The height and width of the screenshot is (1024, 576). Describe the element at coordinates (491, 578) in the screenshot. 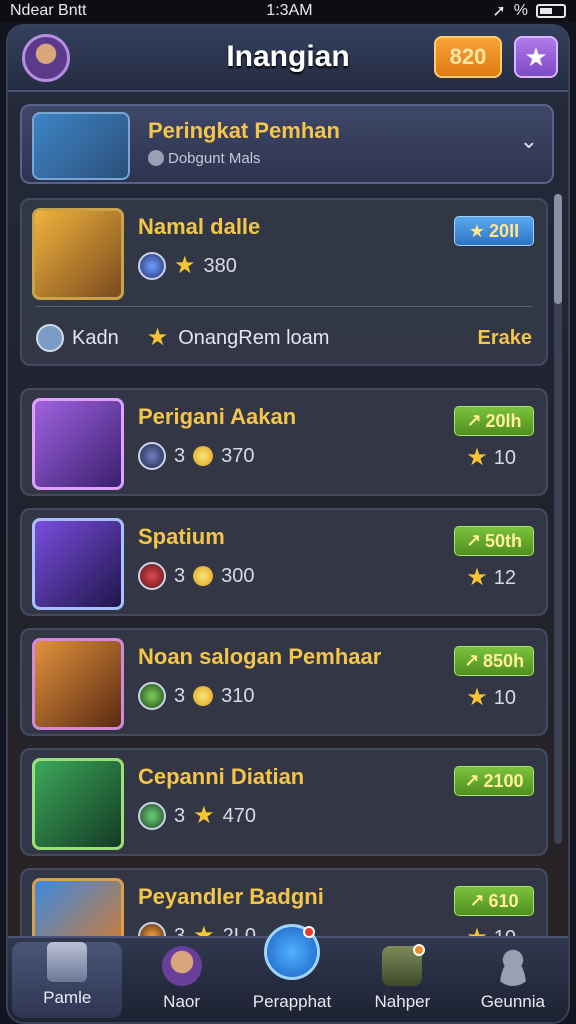

I see `rating: ★ 12` at that location.